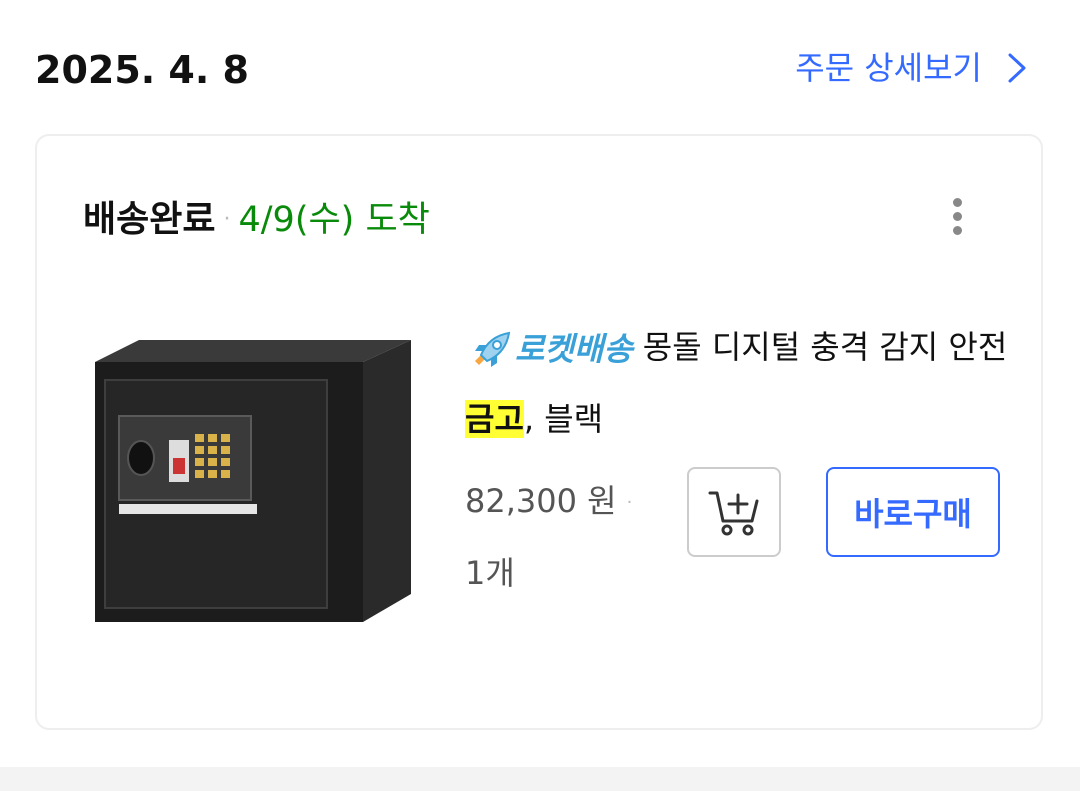 This screenshot has height=791, width=1080. I want to click on order-detail-link: 주문 상세보기, so click(911, 68).